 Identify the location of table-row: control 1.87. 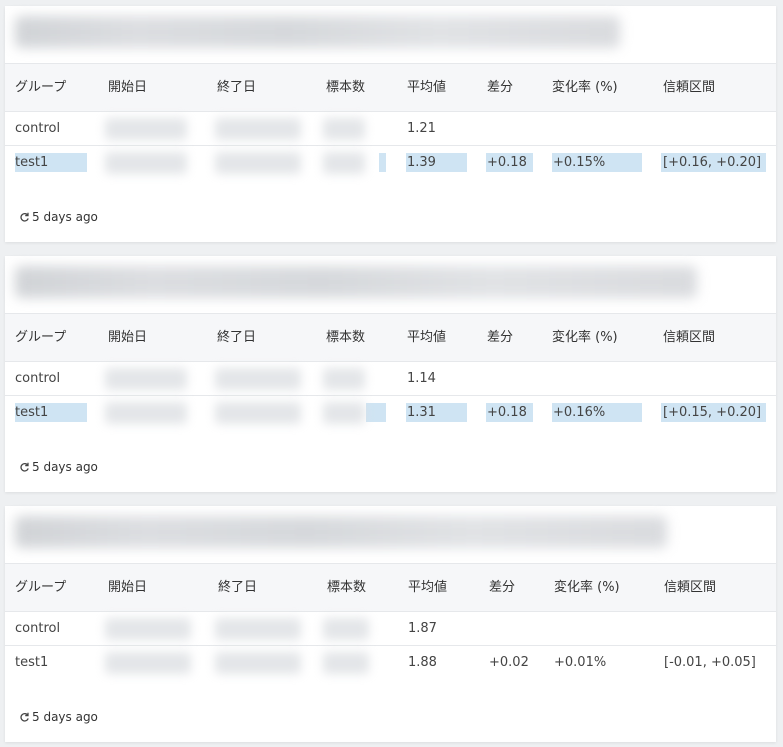
(390, 629).